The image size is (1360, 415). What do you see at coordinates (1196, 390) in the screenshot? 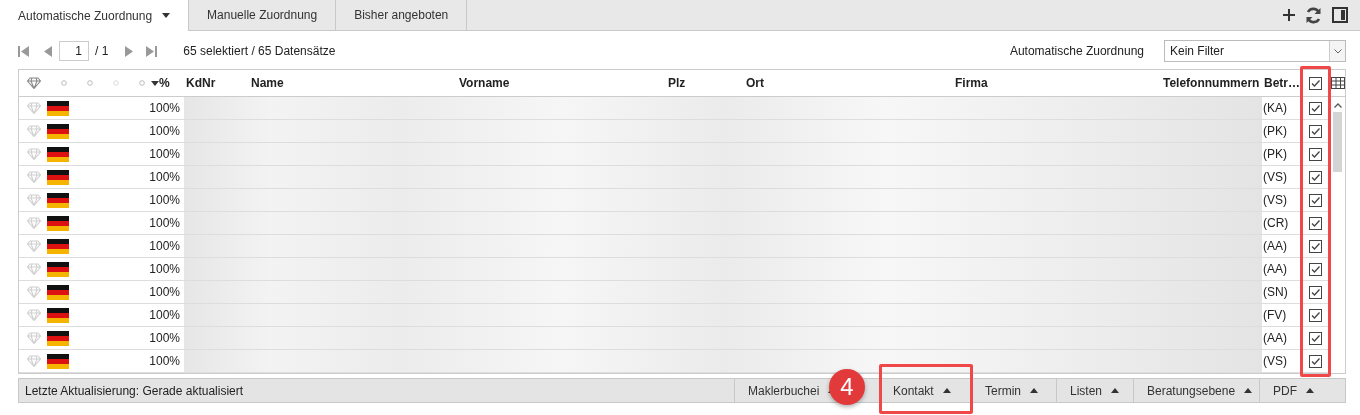
I see `menu-button: Beratungsebene` at bounding box center [1196, 390].